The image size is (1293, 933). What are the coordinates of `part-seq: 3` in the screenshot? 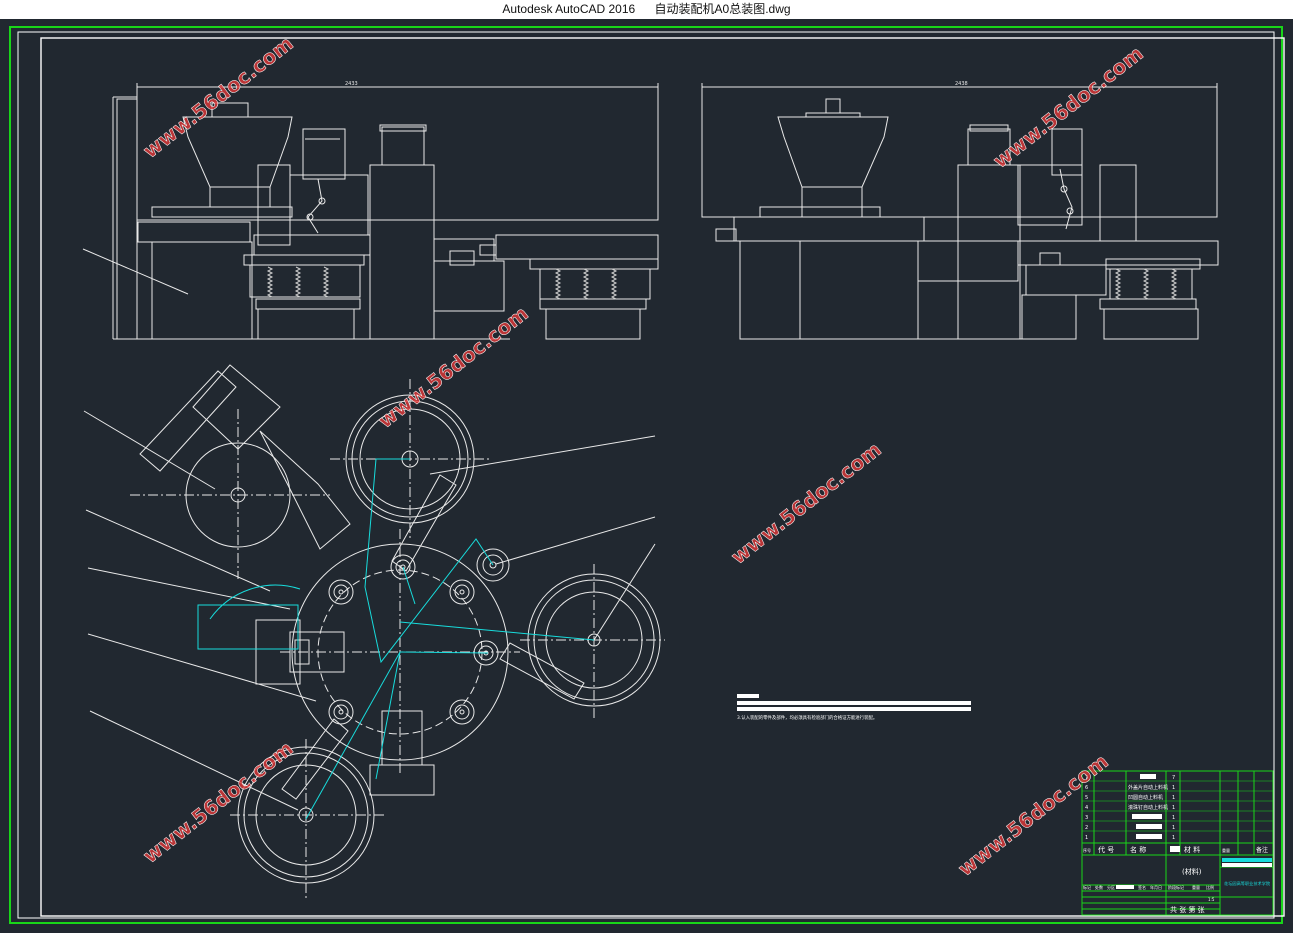 It's located at (1086, 818).